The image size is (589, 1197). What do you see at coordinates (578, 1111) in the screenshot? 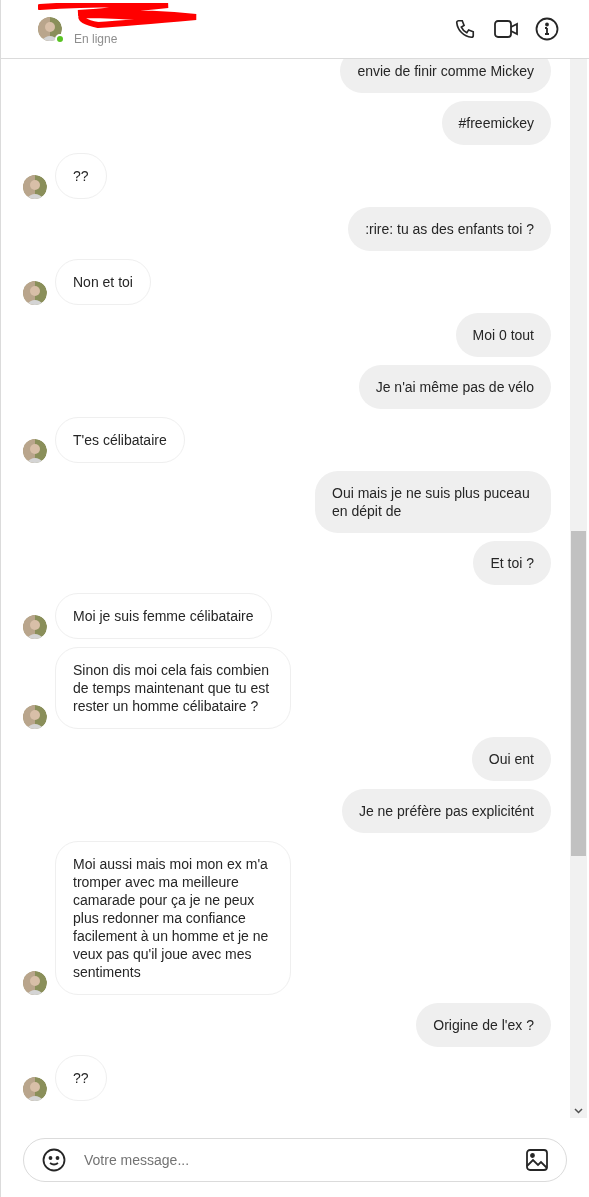
I see `scroll-down-icon` at bounding box center [578, 1111].